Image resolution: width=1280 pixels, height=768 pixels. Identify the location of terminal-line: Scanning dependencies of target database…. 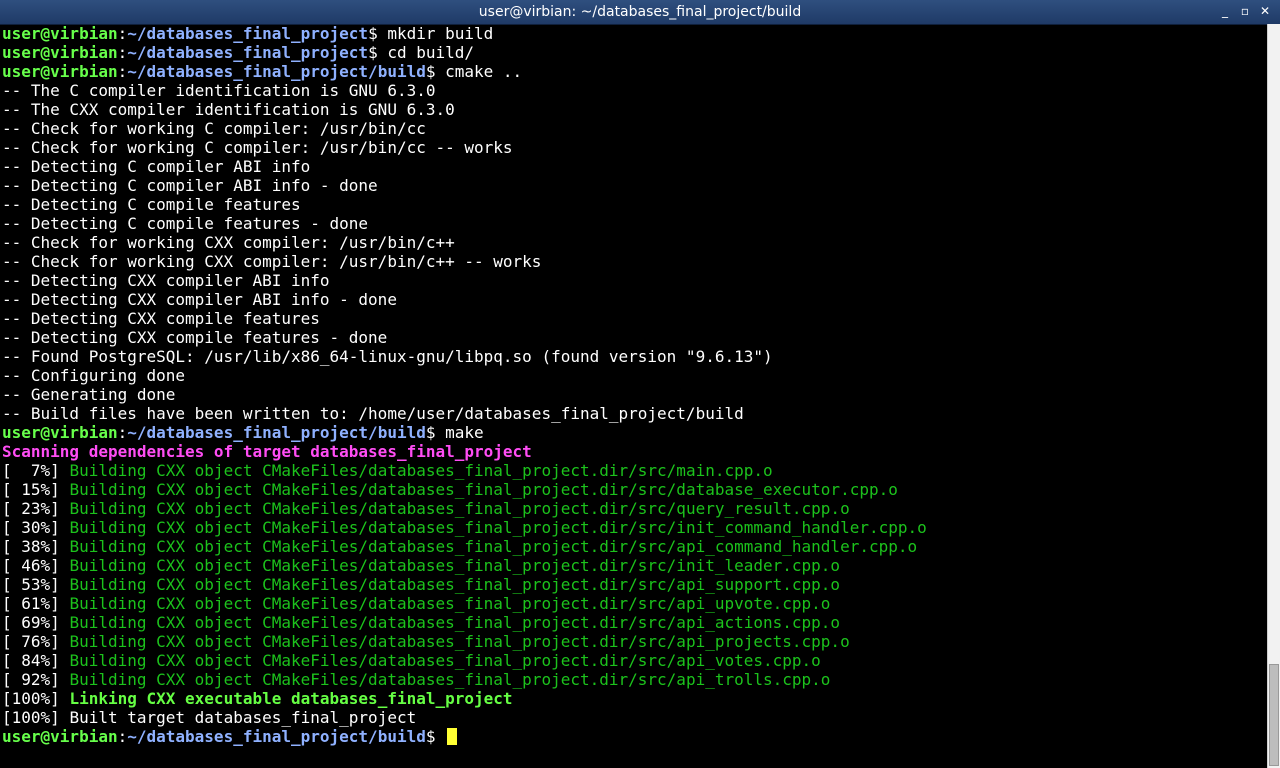
(267, 451).